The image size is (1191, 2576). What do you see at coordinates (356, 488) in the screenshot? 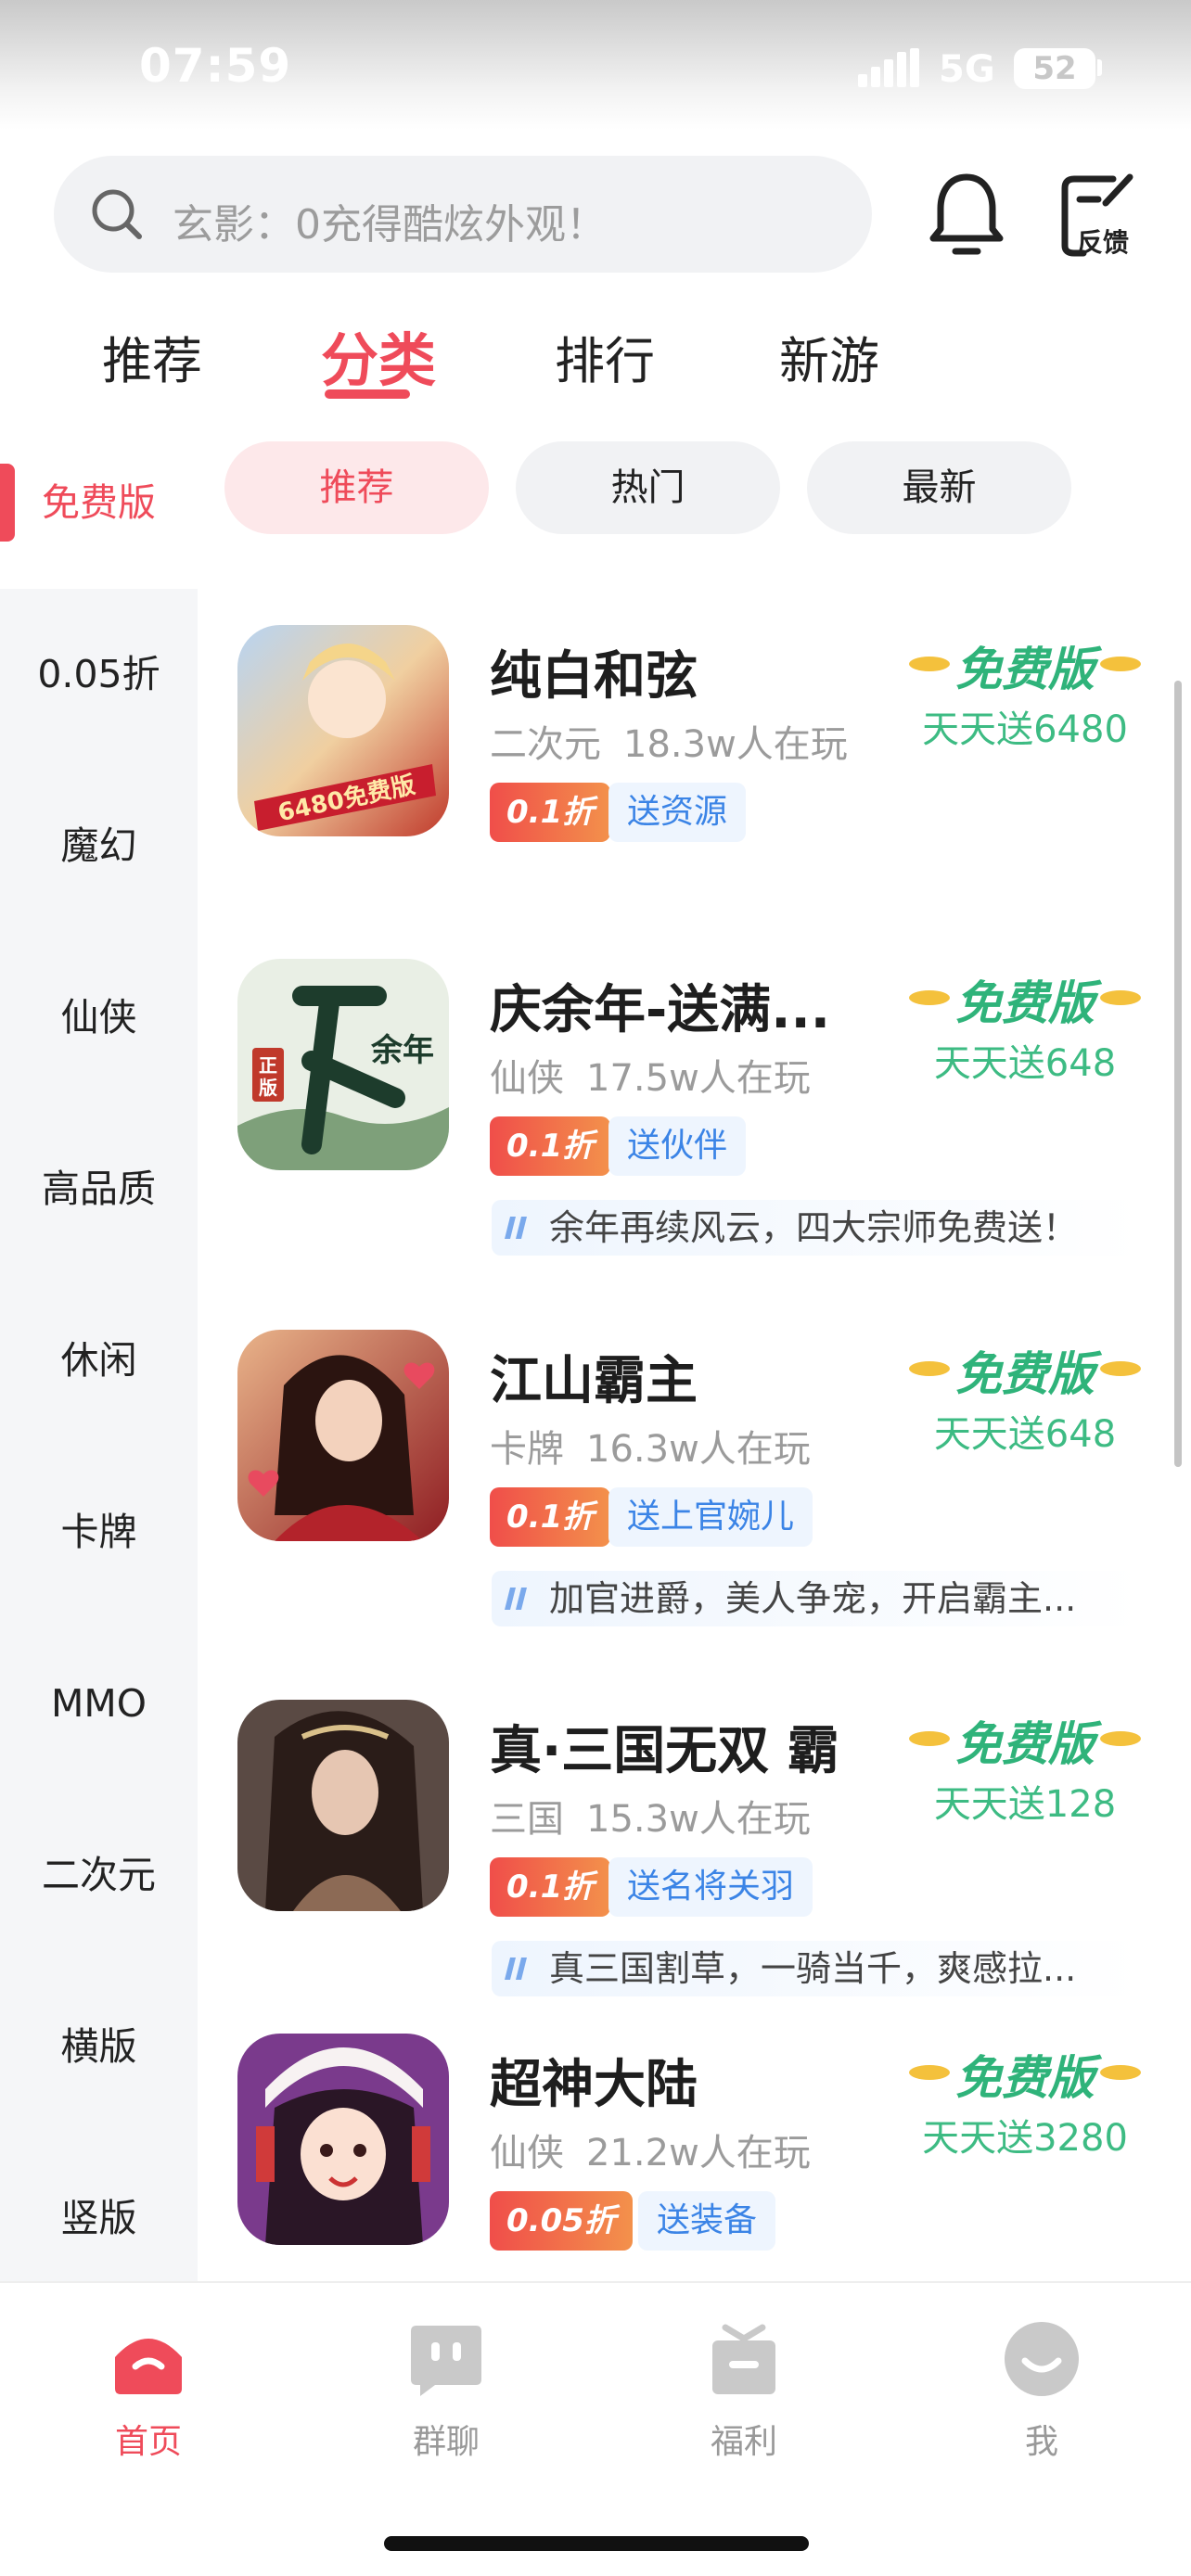
I see `subtab-recommend: 推荐` at bounding box center [356, 488].